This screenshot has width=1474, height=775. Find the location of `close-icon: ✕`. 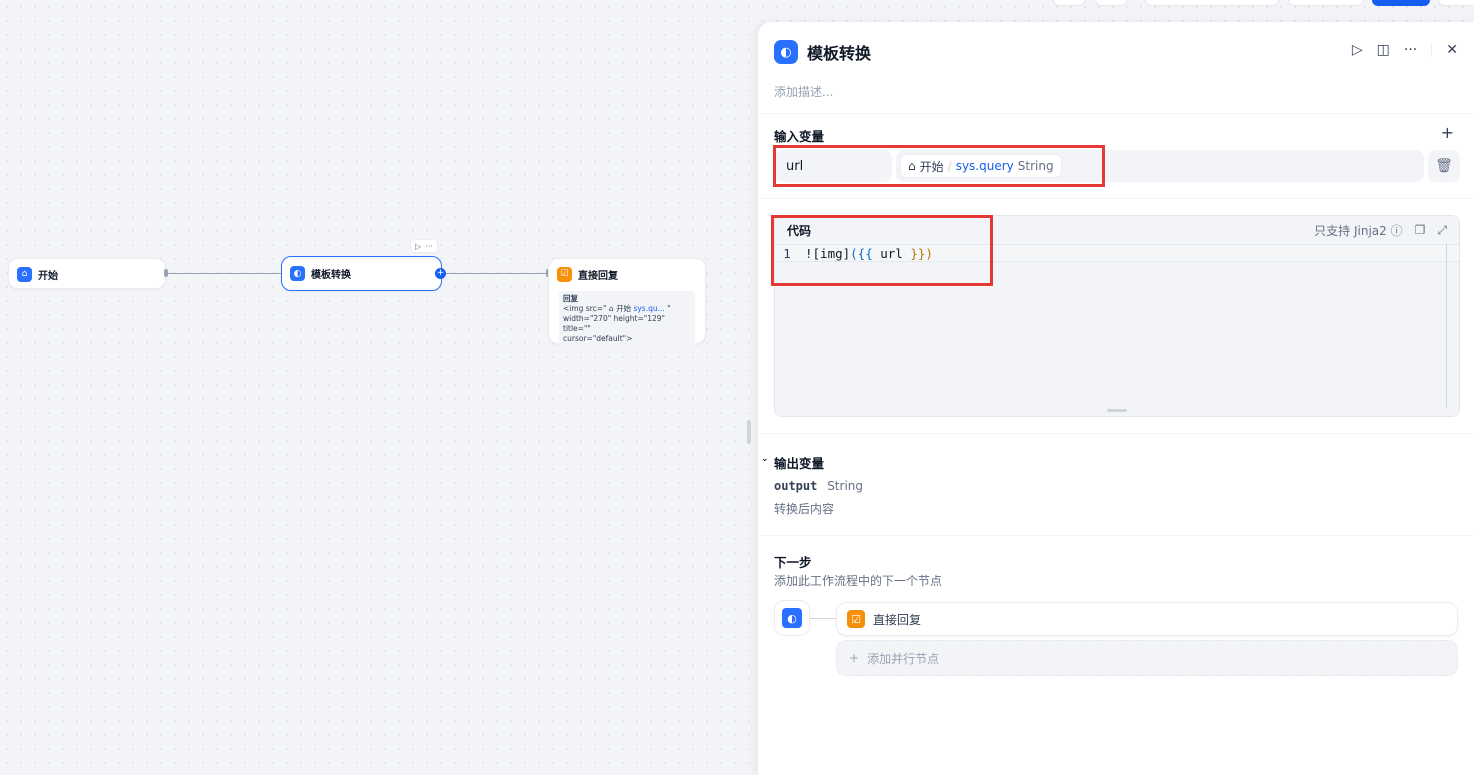

close-icon: ✕ is located at coordinates (1452, 50).